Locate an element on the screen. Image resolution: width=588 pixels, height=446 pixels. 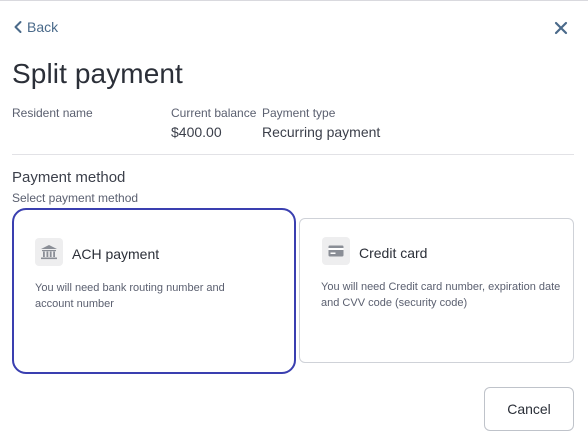
section-divider is located at coordinates (293, 154).